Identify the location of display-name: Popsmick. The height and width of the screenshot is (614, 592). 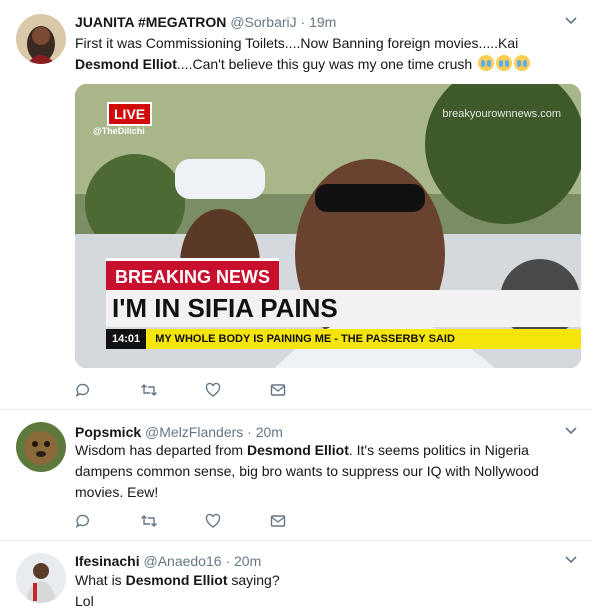
(108, 432).